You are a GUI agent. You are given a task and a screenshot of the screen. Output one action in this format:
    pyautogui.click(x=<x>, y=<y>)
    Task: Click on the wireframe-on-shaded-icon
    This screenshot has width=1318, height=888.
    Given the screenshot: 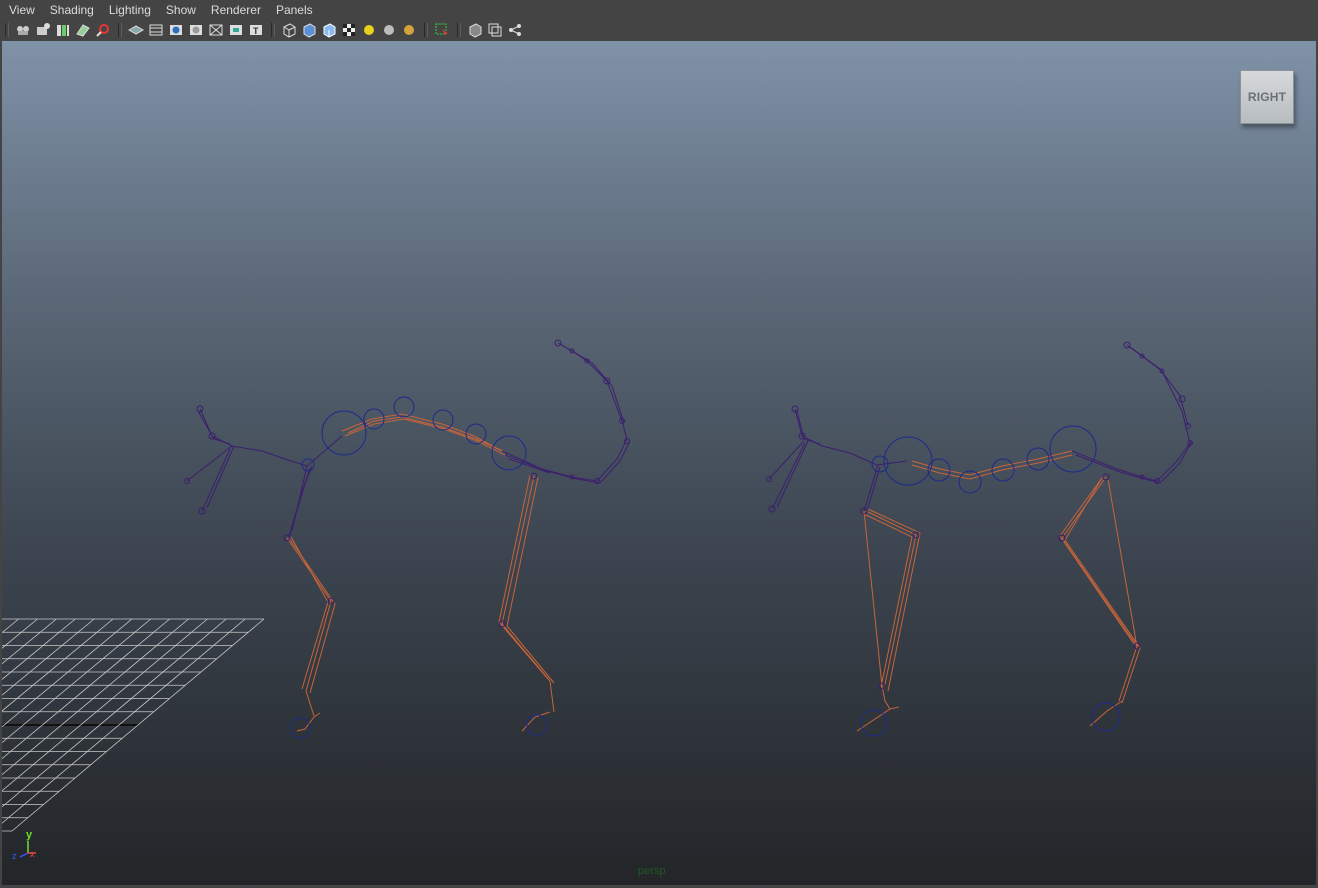 What is the action you would take?
    pyautogui.click(x=329, y=30)
    